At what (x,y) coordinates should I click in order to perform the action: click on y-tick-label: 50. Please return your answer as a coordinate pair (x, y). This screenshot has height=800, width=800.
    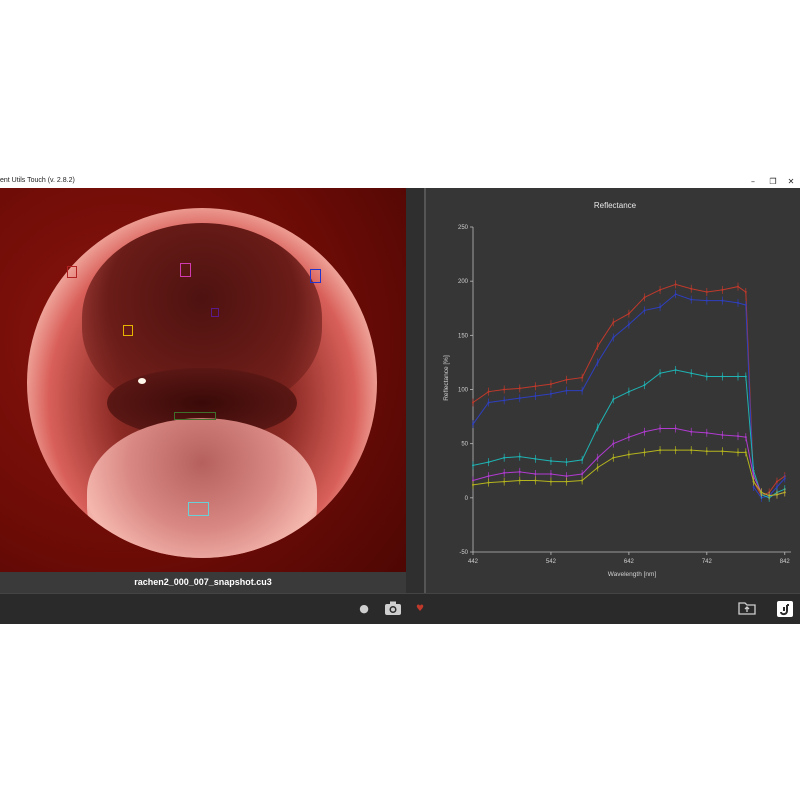
    Looking at the image, I should click on (464, 445).